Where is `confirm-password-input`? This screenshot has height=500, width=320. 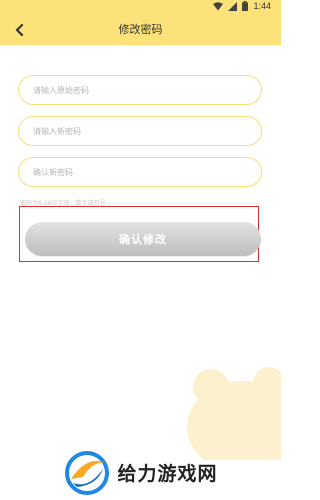
confirm-password-input is located at coordinates (140, 172).